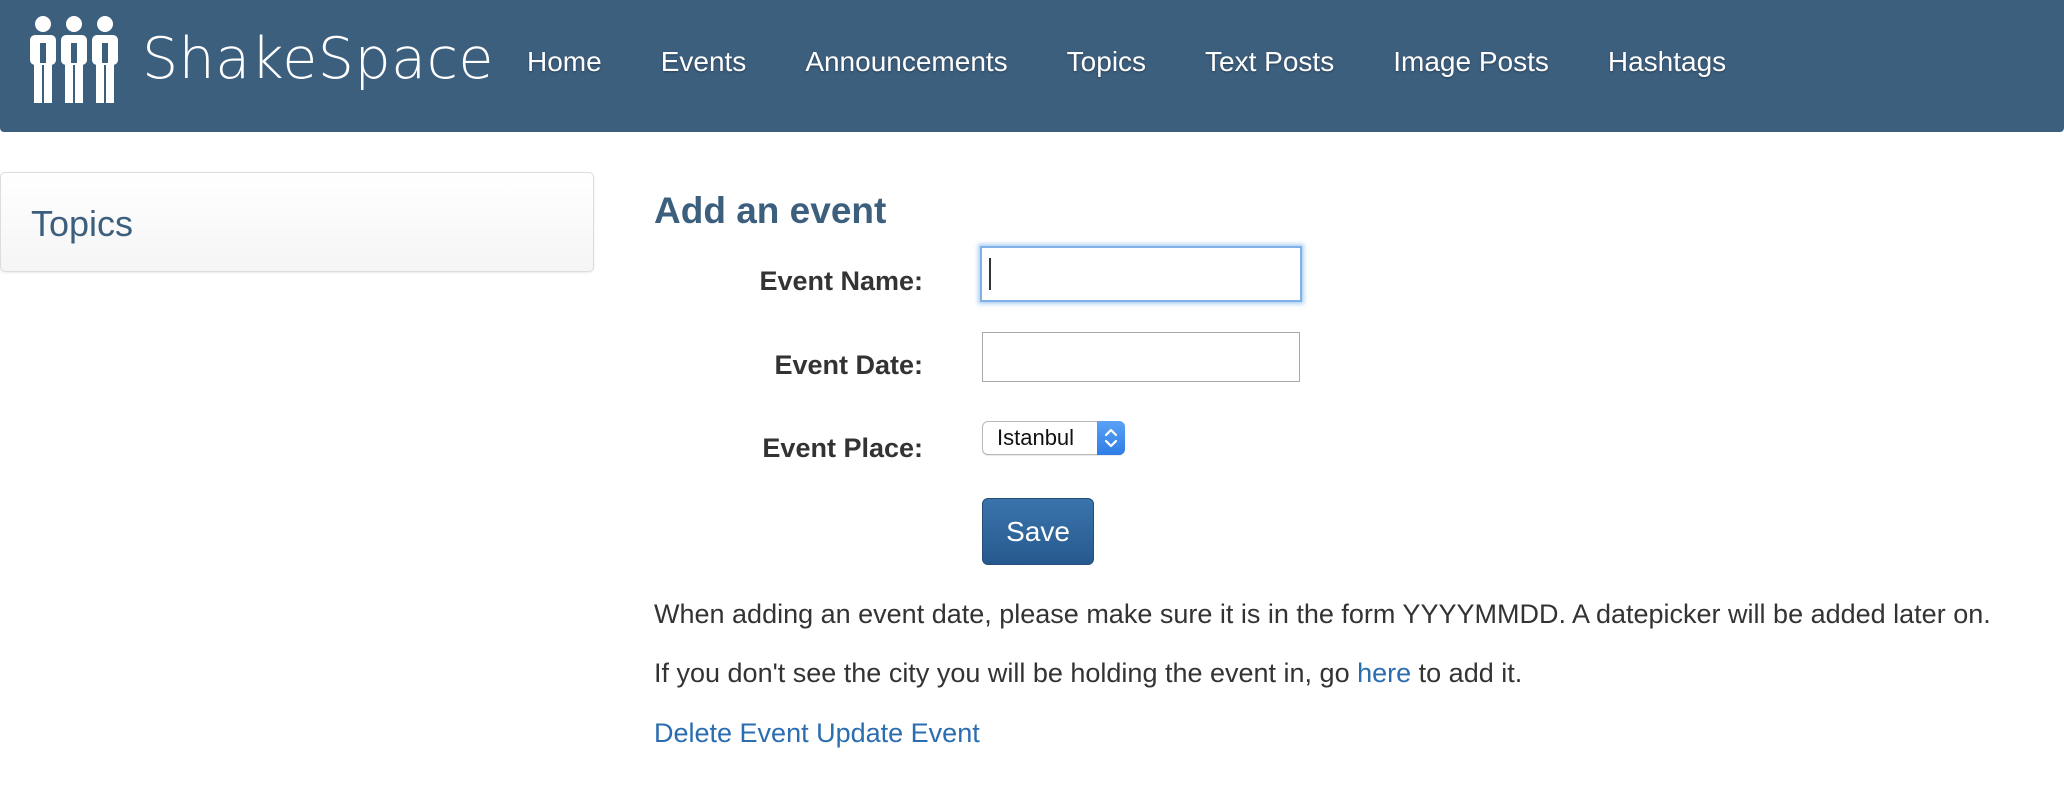 This screenshot has height=786, width=2064. What do you see at coordinates (848, 365) in the screenshot?
I see `event-date-label: Event Date:` at bounding box center [848, 365].